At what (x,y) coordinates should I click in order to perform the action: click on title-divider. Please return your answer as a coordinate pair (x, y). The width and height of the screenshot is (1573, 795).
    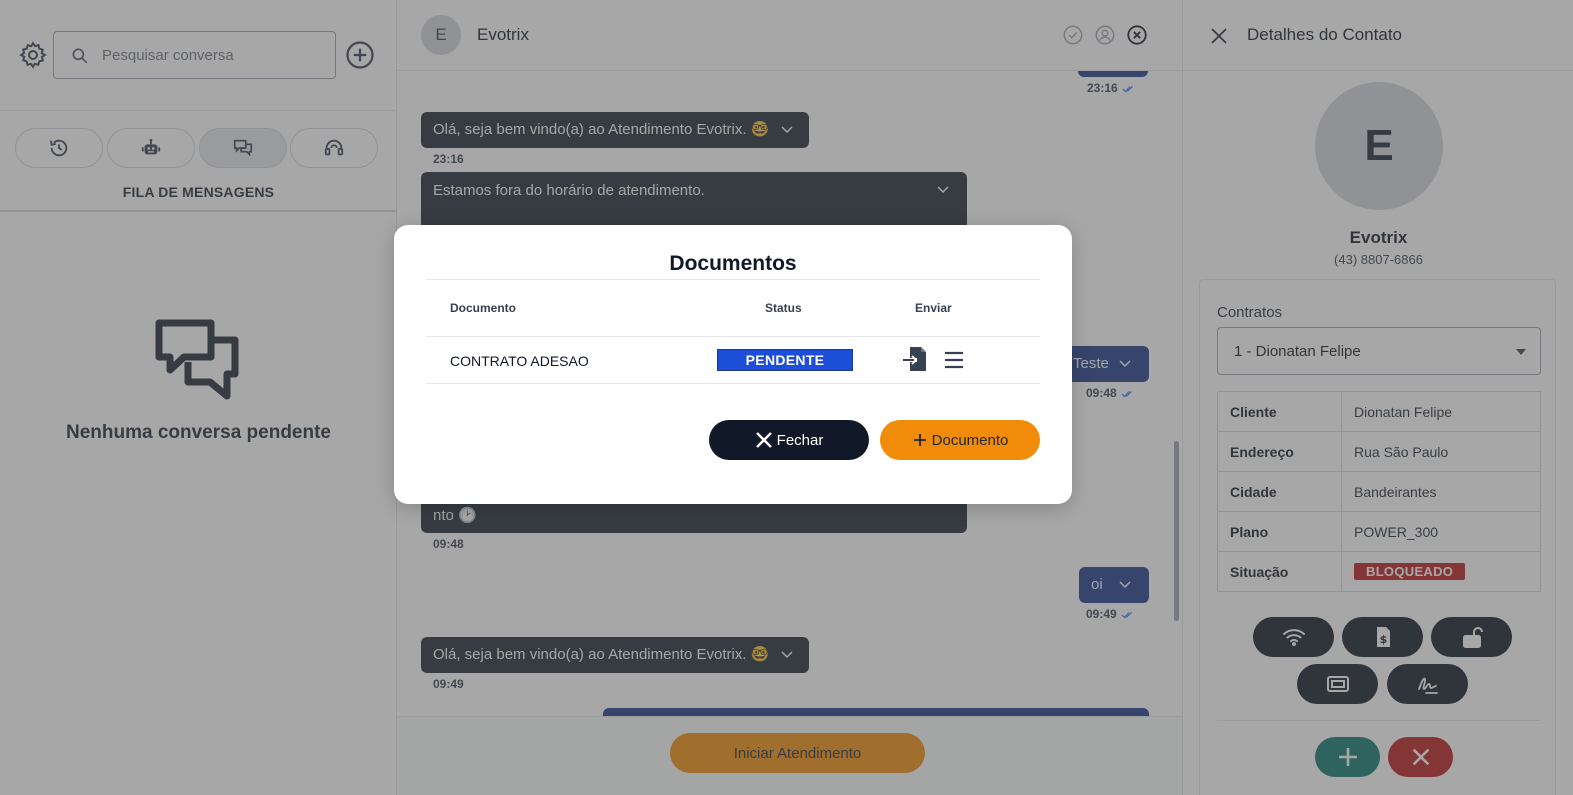
    Looking at the image, I should click on (733, 279).